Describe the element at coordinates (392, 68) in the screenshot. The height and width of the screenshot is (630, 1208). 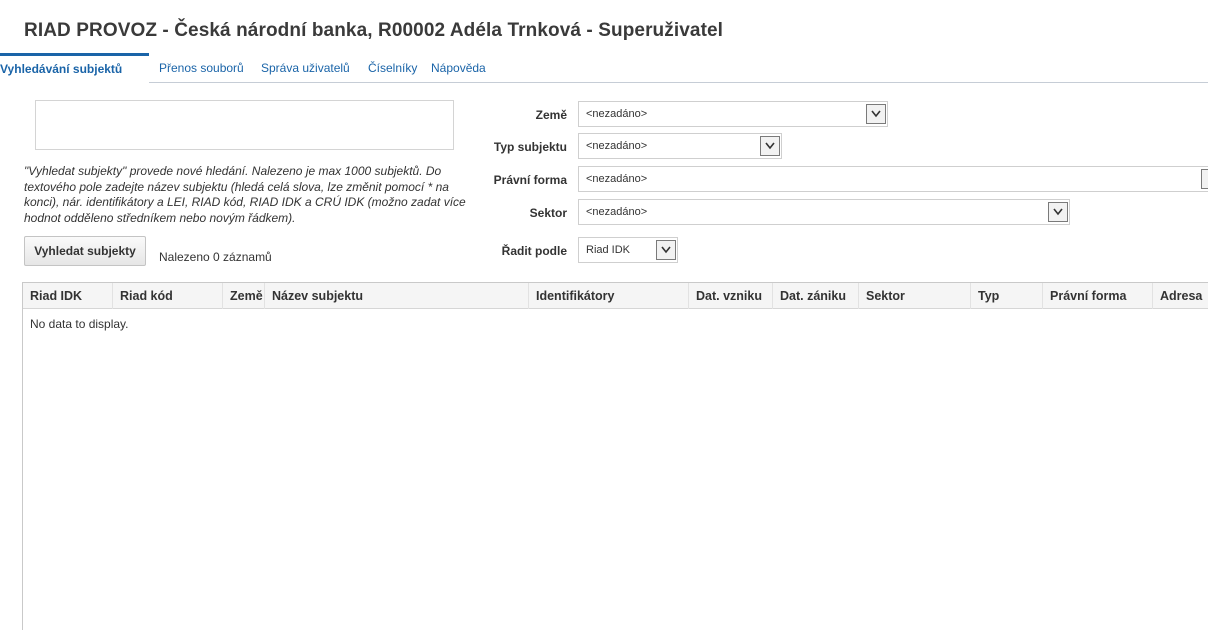
I see `tab-codebooks: Číselníky` at that location.